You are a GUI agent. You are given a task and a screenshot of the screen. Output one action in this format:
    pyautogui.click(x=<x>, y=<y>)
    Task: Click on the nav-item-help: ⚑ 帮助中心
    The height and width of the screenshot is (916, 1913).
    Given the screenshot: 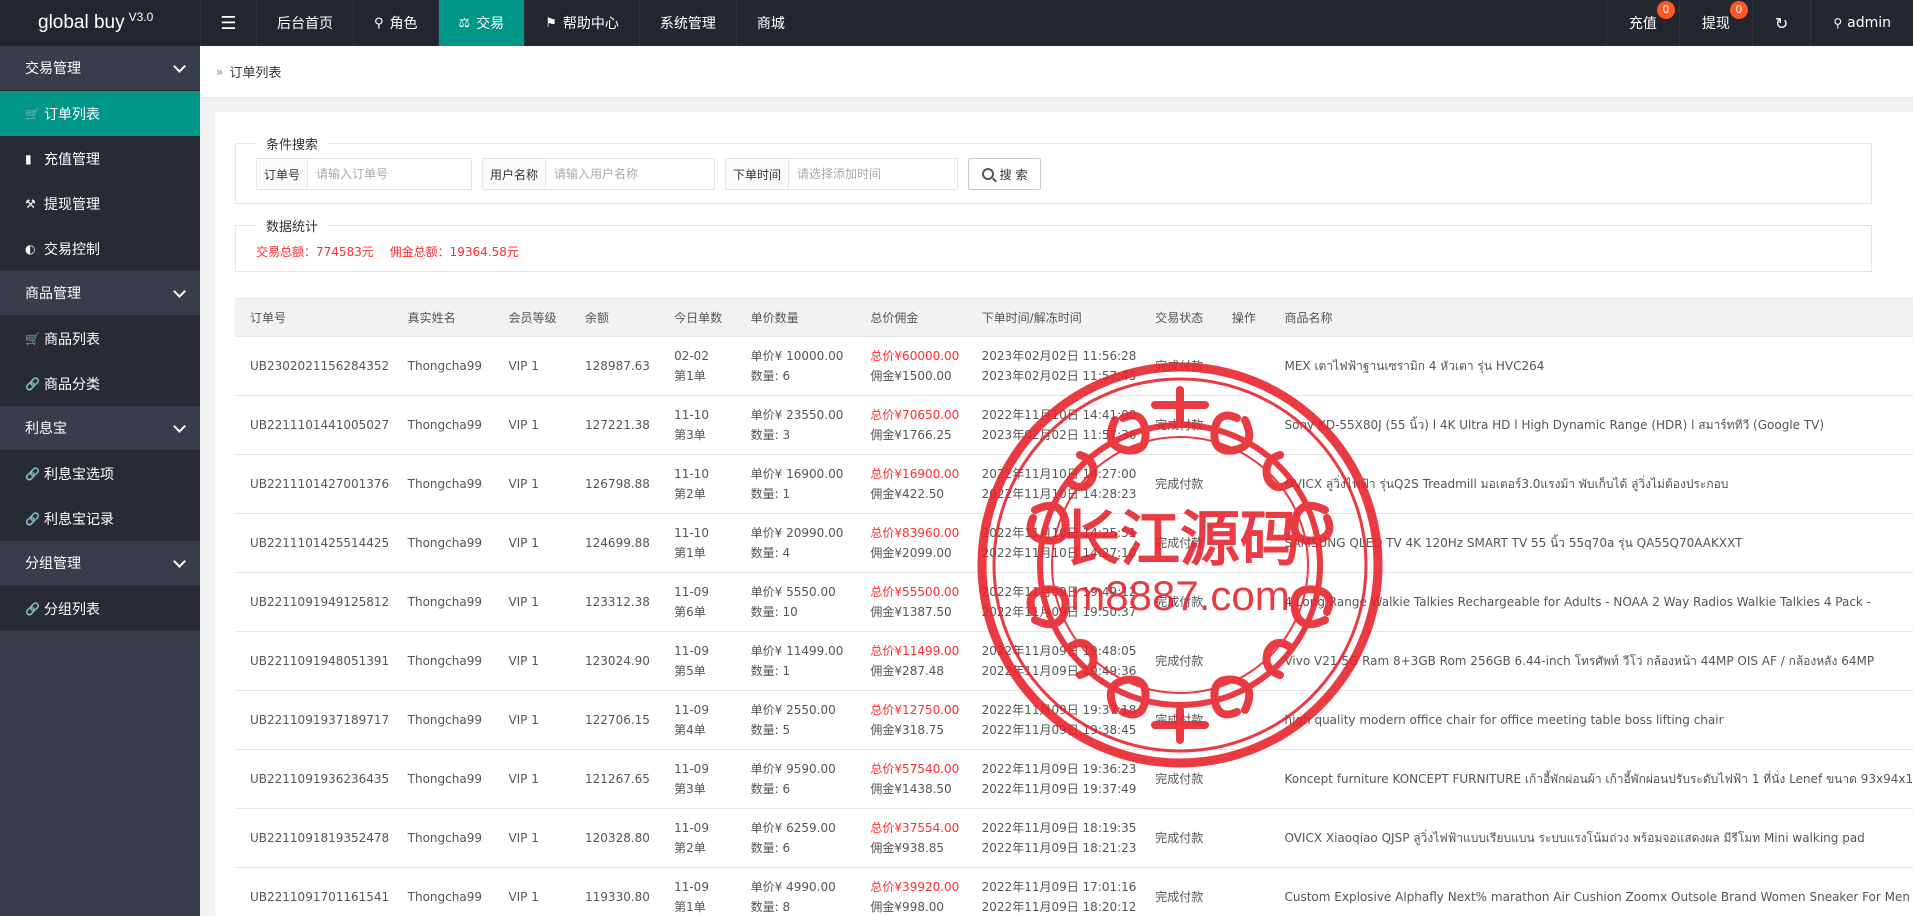 What is the action you would take?
    pyautogui.click(x=581, y=23)
    